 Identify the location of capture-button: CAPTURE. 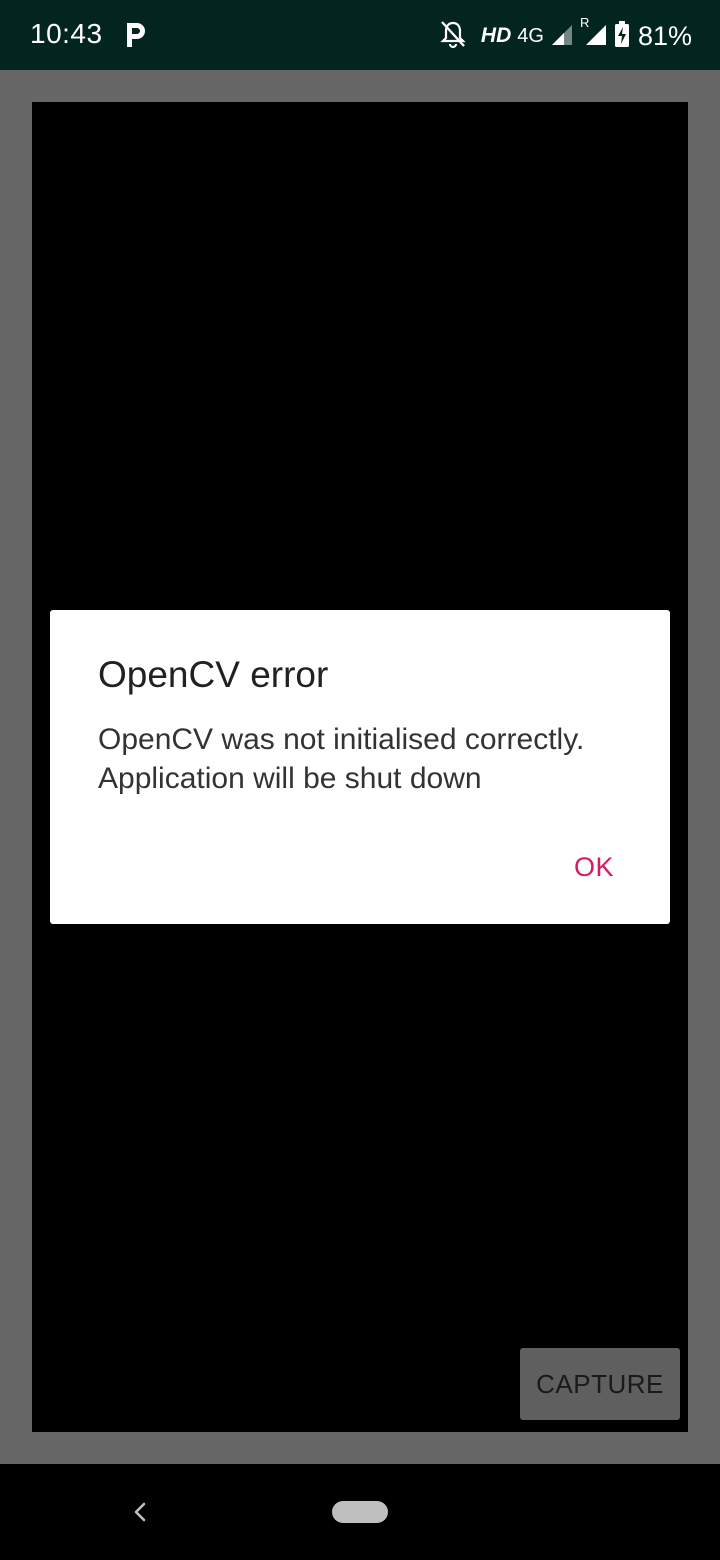
(600, 1384).